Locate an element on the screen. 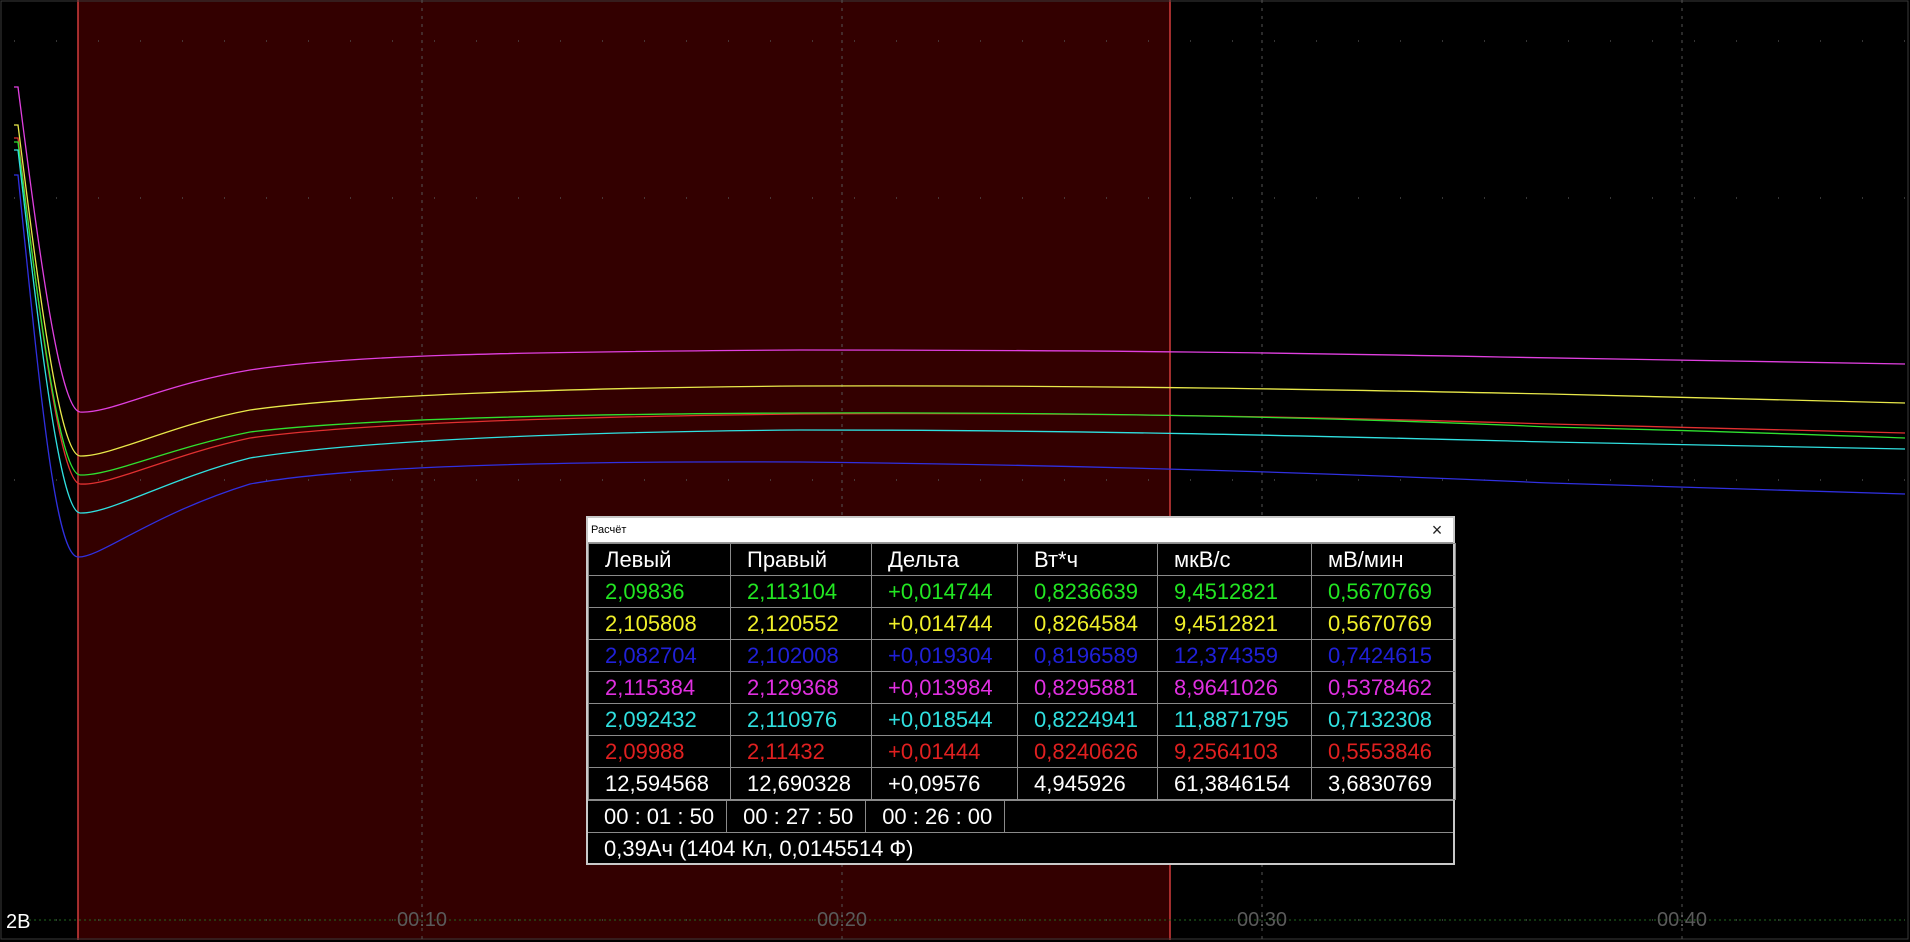 The image size is (1910, 942). column-header: Правый is located at coordinates (801, 559).